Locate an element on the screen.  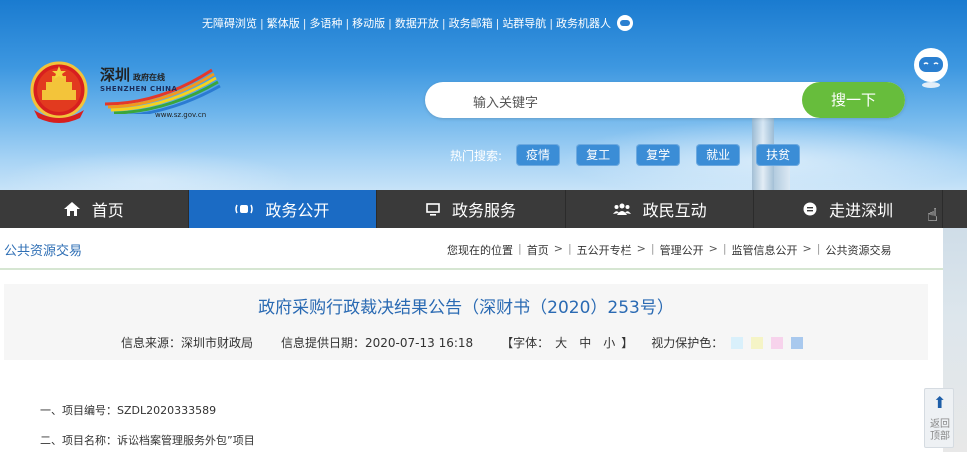
toplink-open-data: 数据开放 is located at coordinates (417, 23).